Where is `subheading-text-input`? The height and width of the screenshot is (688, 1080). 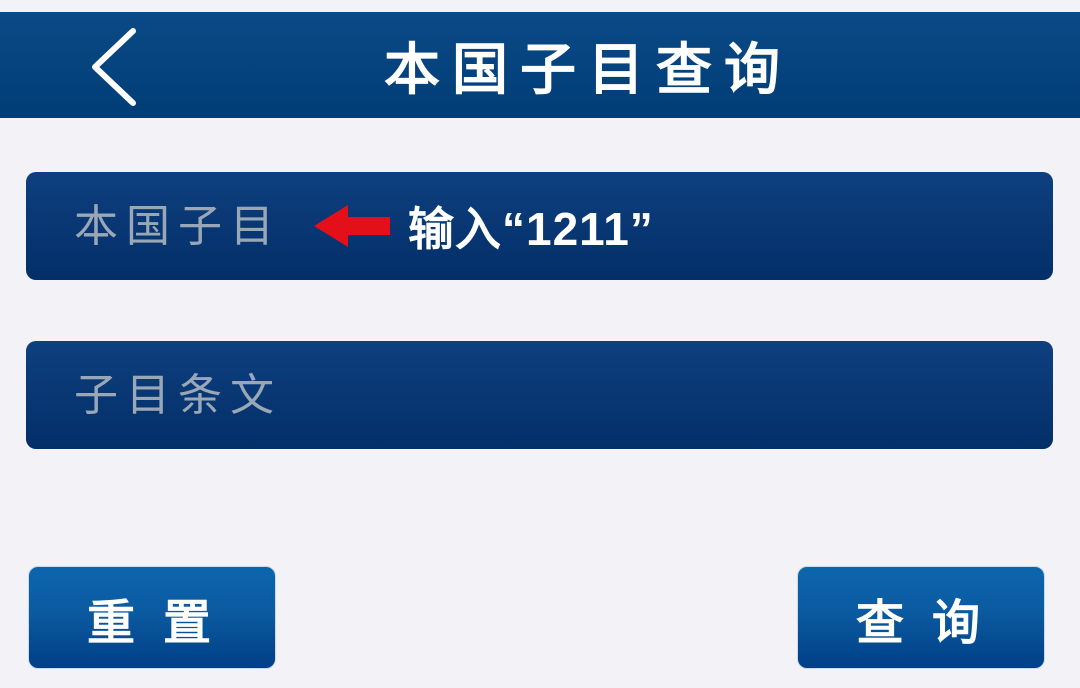 subheading-text-input is located at coordinates (563, 395).